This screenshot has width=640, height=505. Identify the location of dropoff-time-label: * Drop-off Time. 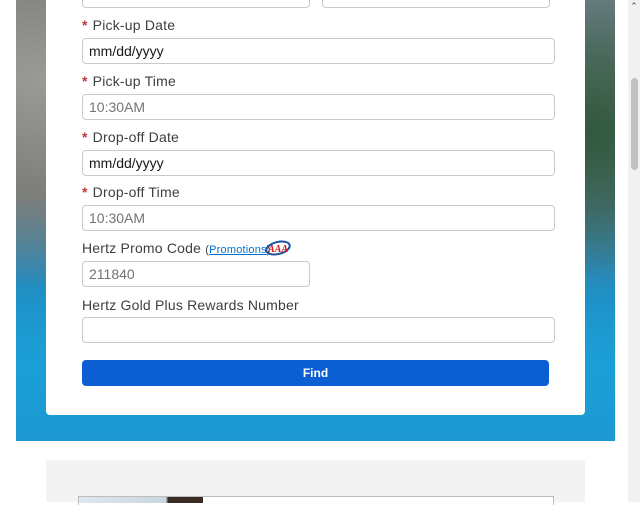
(131, 192).